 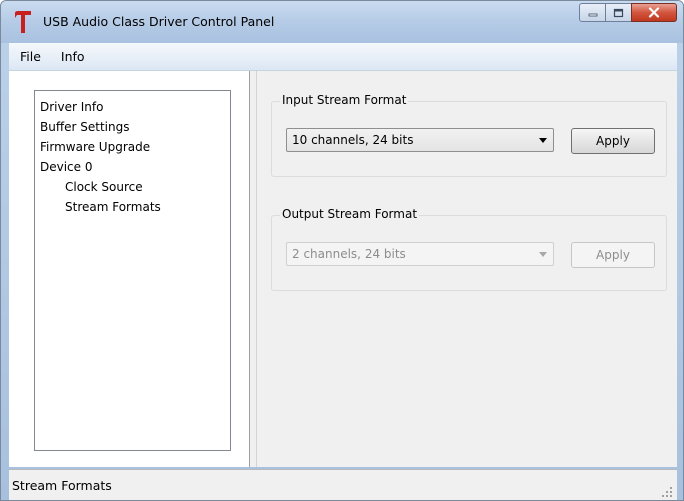 I want to click on input-apply-button: Apply, so click(x=613, y=141).